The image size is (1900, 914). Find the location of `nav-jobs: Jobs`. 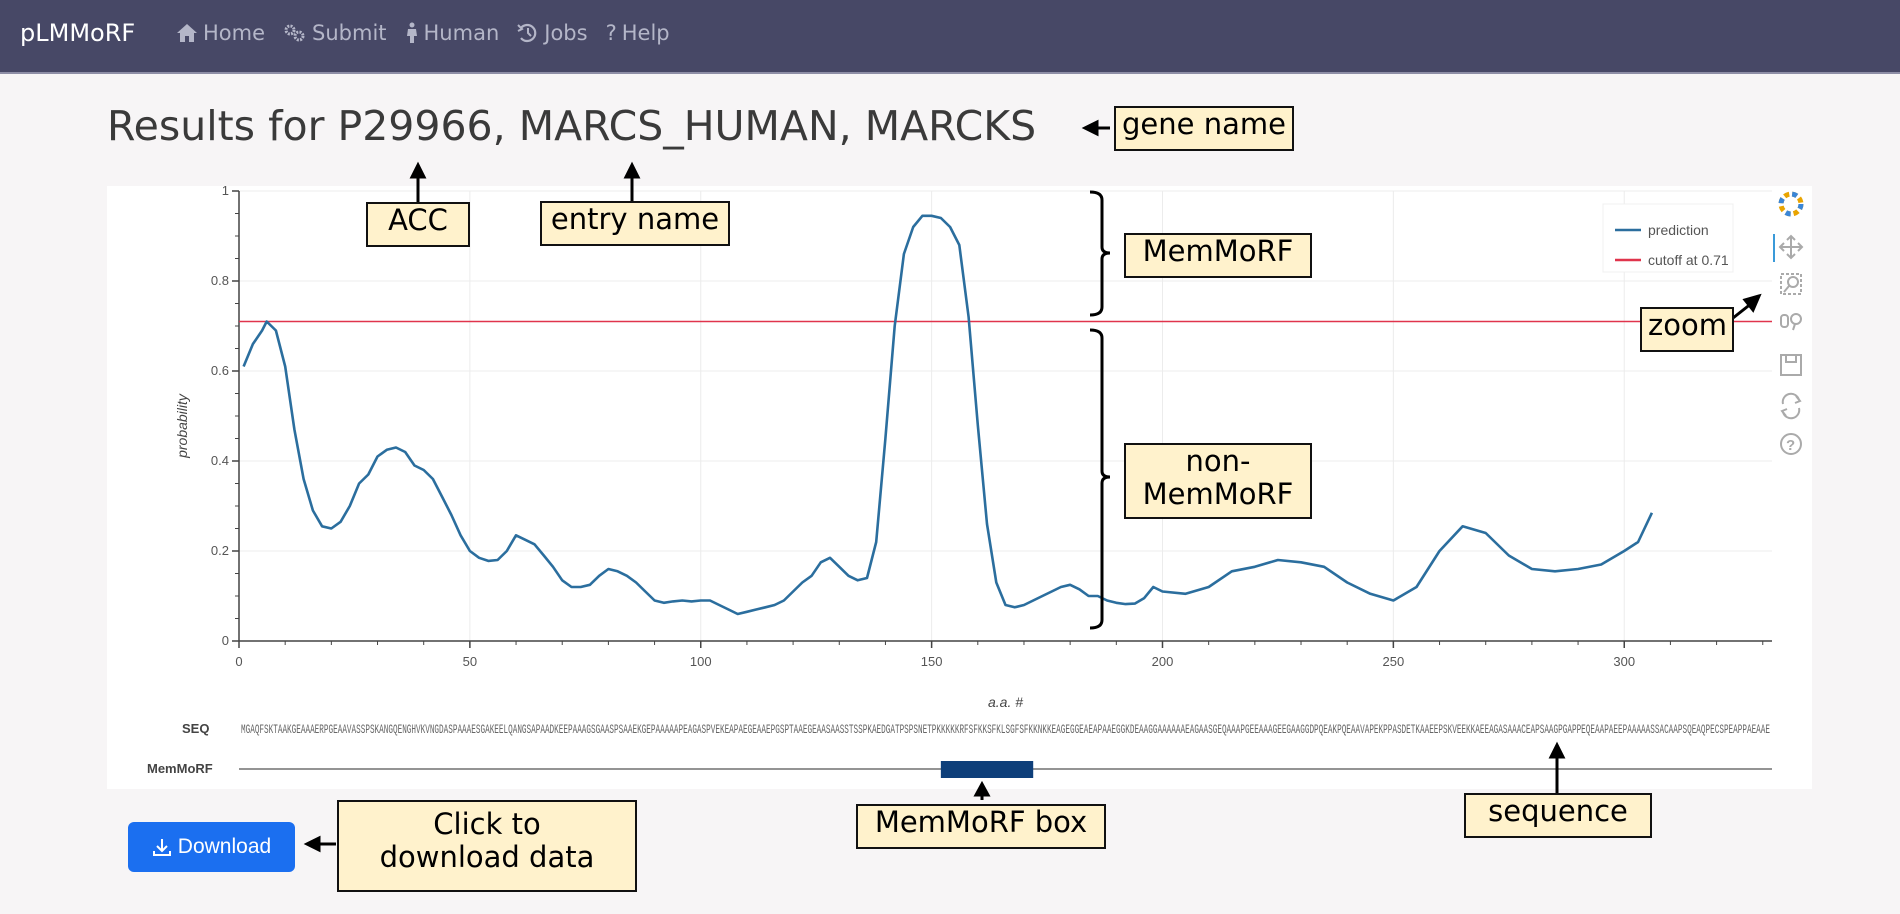

nav-jobs: Jobs is located at coordinates (552, 33).